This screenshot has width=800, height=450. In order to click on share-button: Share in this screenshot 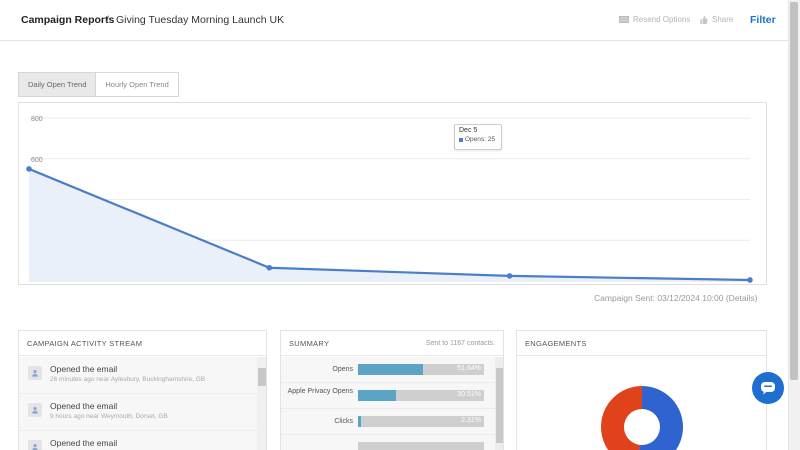, I will do `click(716, 19)`.